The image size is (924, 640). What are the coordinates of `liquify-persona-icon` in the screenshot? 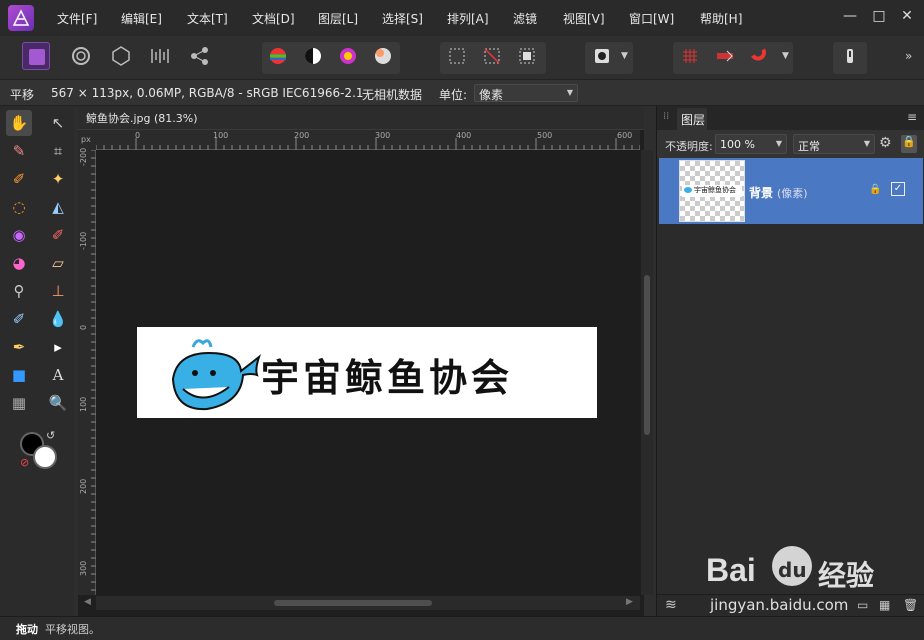 It's located at (81, 56).